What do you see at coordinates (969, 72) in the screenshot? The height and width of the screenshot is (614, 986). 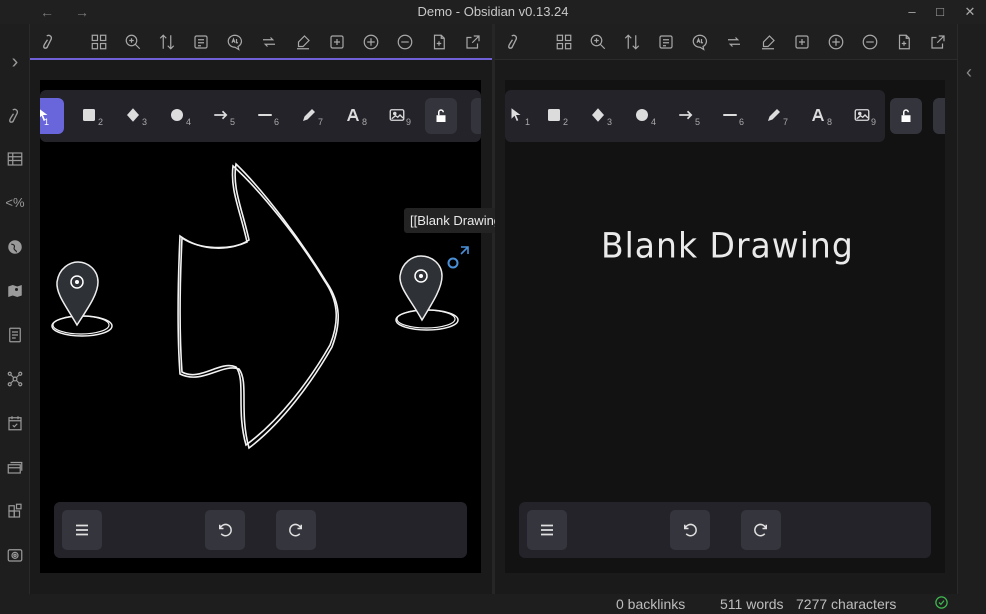 I see `collapse-right-icon: ‹` at bounding box center [969, 72].